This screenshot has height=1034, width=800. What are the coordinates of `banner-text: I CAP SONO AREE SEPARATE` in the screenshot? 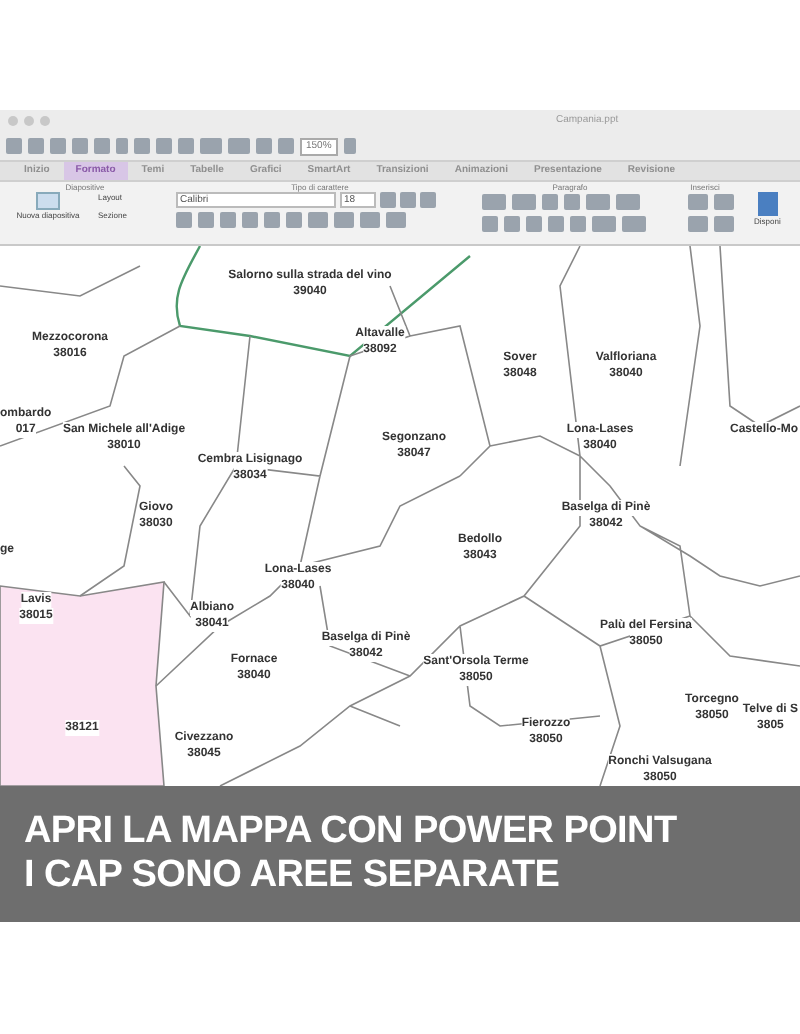 It's located at (293, 876).